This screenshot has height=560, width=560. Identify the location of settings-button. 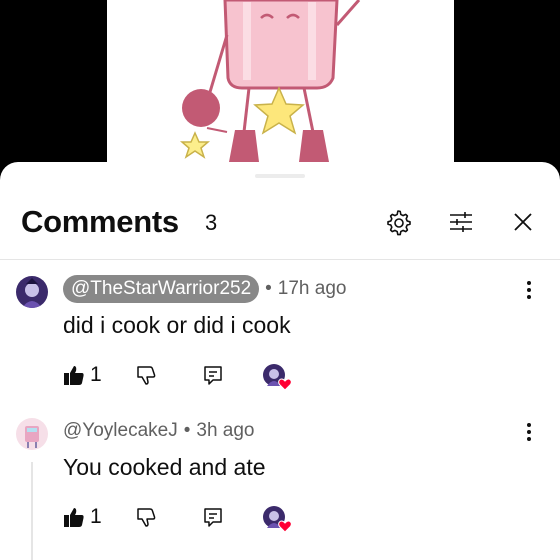
(398, 222).